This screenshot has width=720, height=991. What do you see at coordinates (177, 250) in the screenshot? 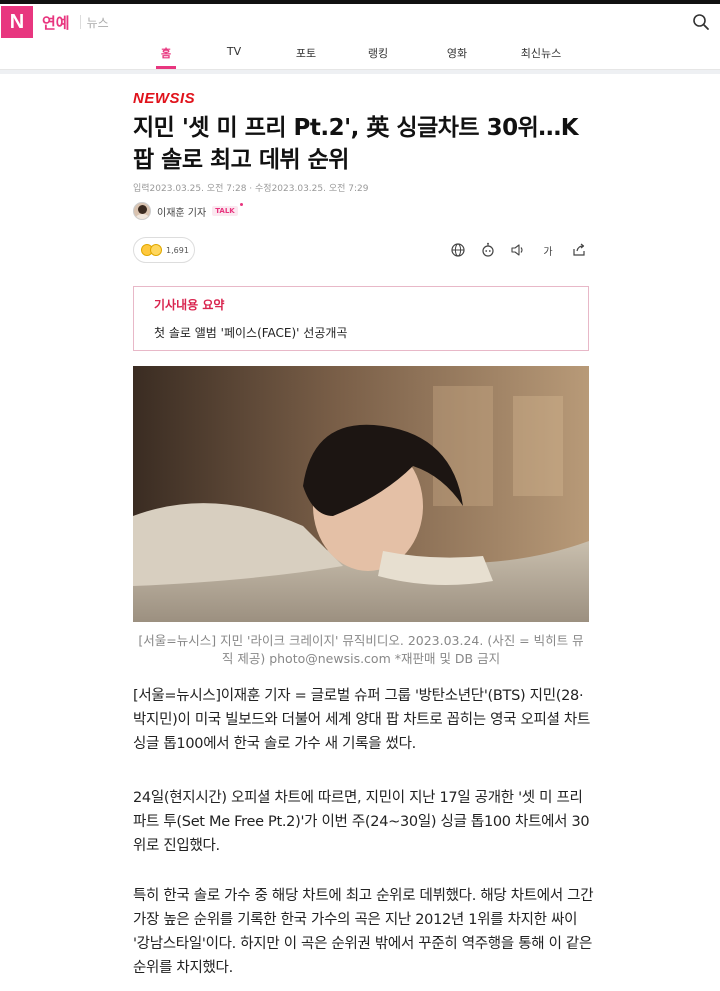
I see `reaction-count: 1,691` at bounding box center [177, 250].